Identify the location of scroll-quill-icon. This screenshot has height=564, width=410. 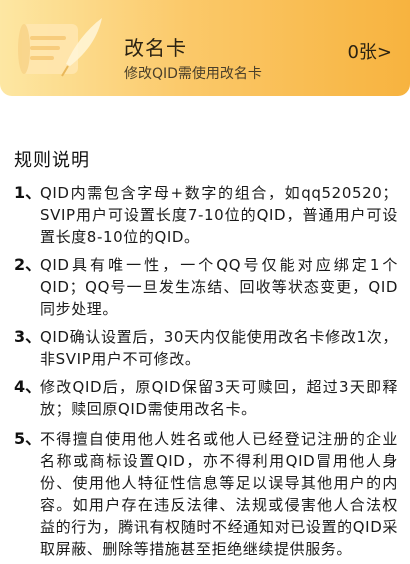
(60, 47).